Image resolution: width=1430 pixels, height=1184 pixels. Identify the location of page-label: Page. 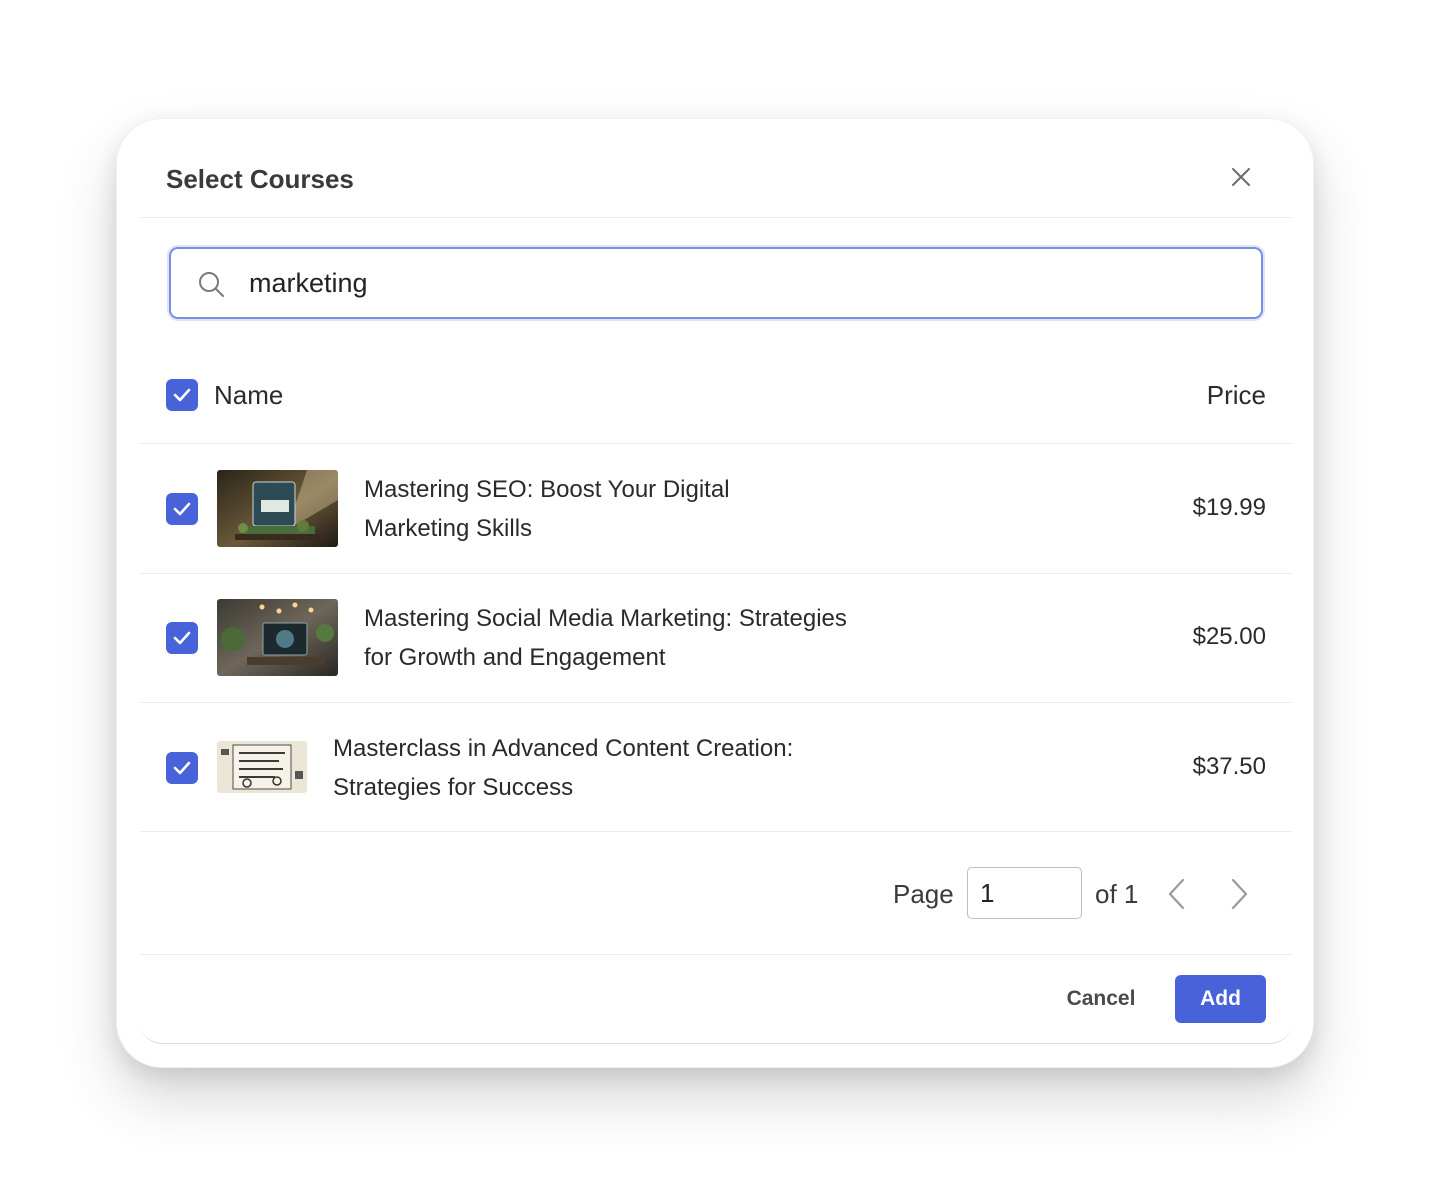
(923, 894).